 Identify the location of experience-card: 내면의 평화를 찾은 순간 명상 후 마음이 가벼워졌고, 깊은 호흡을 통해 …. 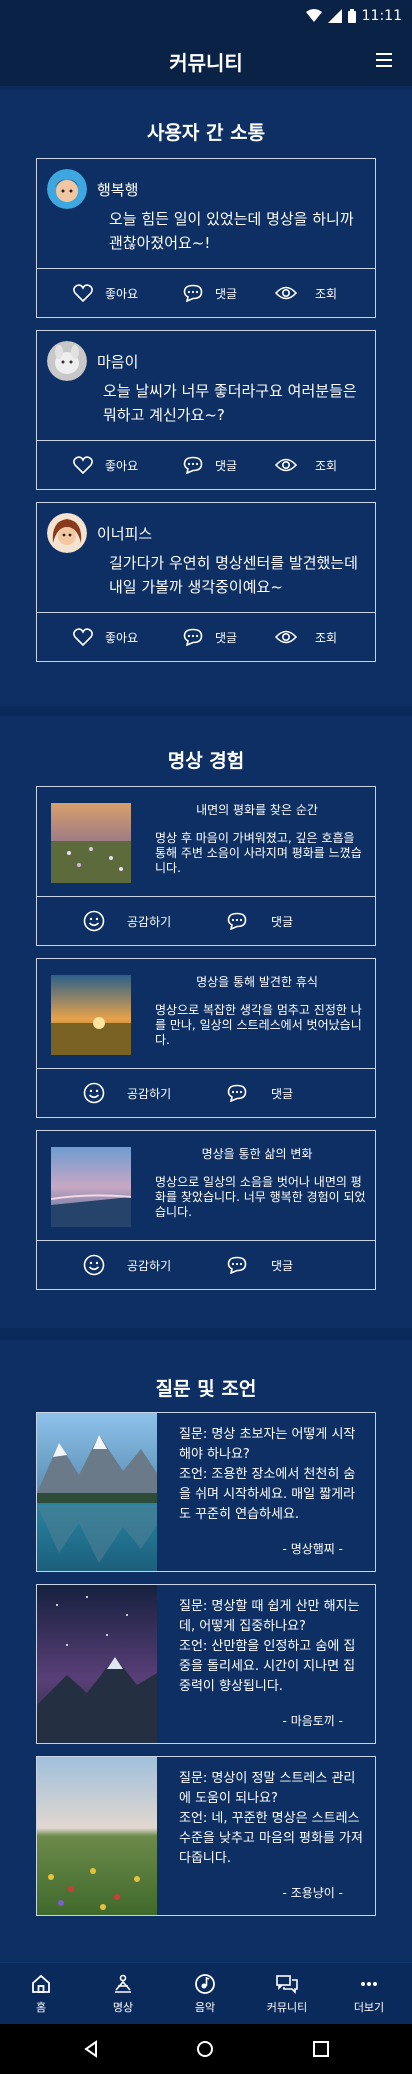
(206, 866).